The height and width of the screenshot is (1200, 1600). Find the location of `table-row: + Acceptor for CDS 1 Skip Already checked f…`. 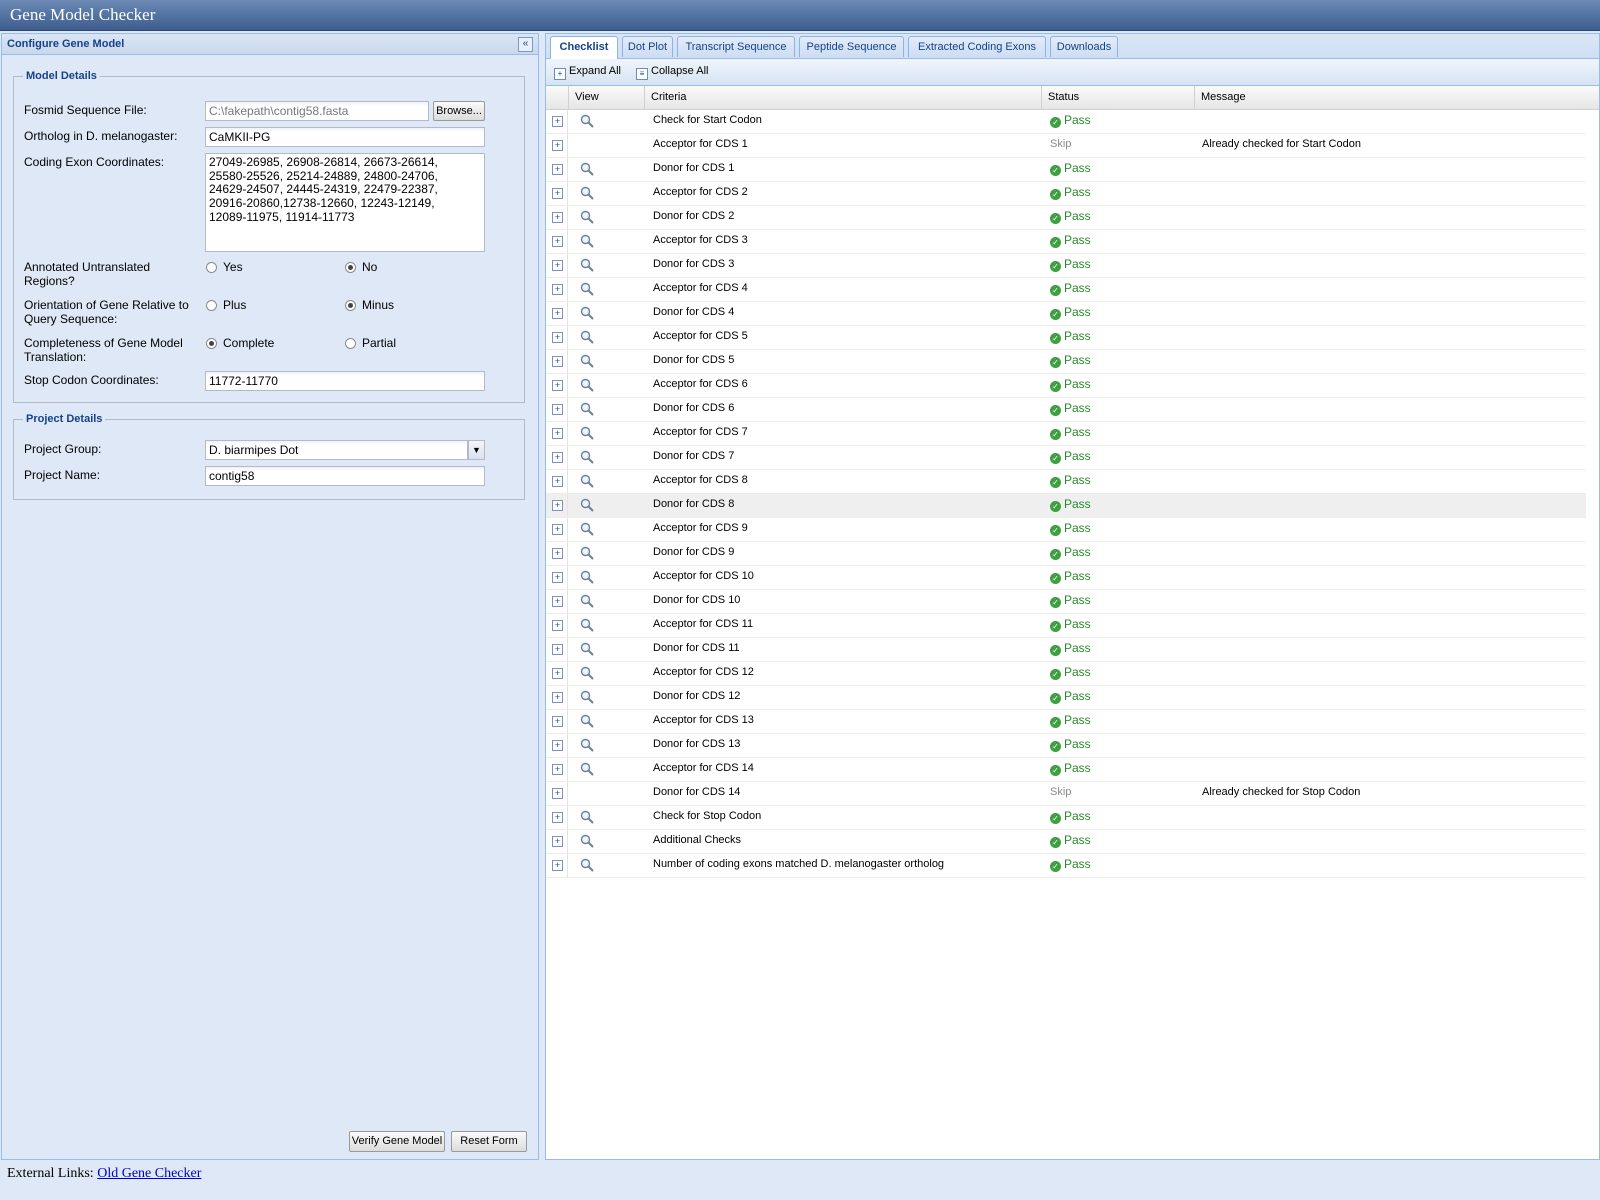

table-row: + Acceptor for CDS 1 Skip Already checked f… is located at coordinates (1066, 146).